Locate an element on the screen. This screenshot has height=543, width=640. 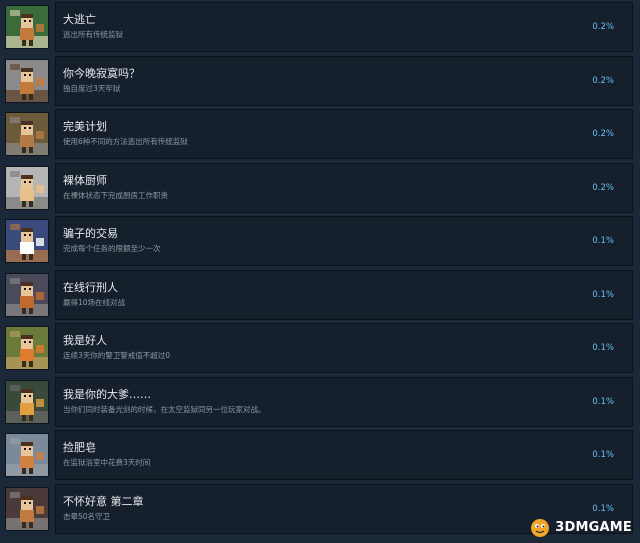
achievement-row: 大逃亡逃出所有传统监狱 0.2% is located at coordinates (320, 27).